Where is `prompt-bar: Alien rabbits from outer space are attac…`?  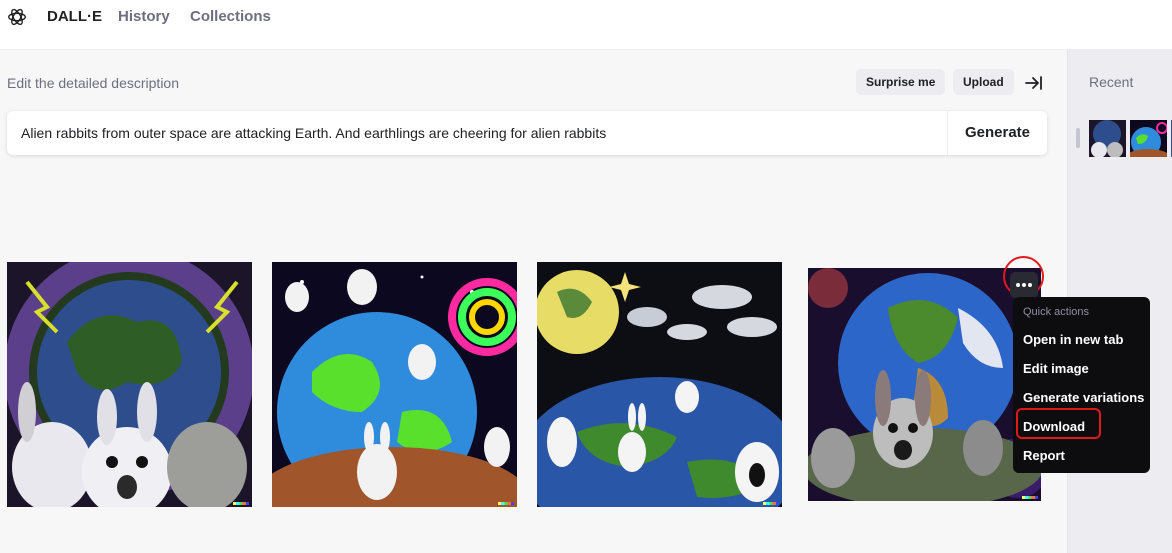
prompt-bar: Alien rabbits from outer space are attac… is located at coordinates (527, 133).